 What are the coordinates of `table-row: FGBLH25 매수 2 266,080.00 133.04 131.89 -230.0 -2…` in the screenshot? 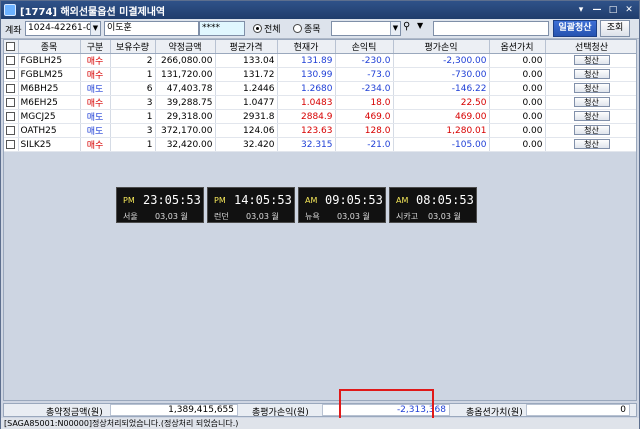 It's located at (320, 60).